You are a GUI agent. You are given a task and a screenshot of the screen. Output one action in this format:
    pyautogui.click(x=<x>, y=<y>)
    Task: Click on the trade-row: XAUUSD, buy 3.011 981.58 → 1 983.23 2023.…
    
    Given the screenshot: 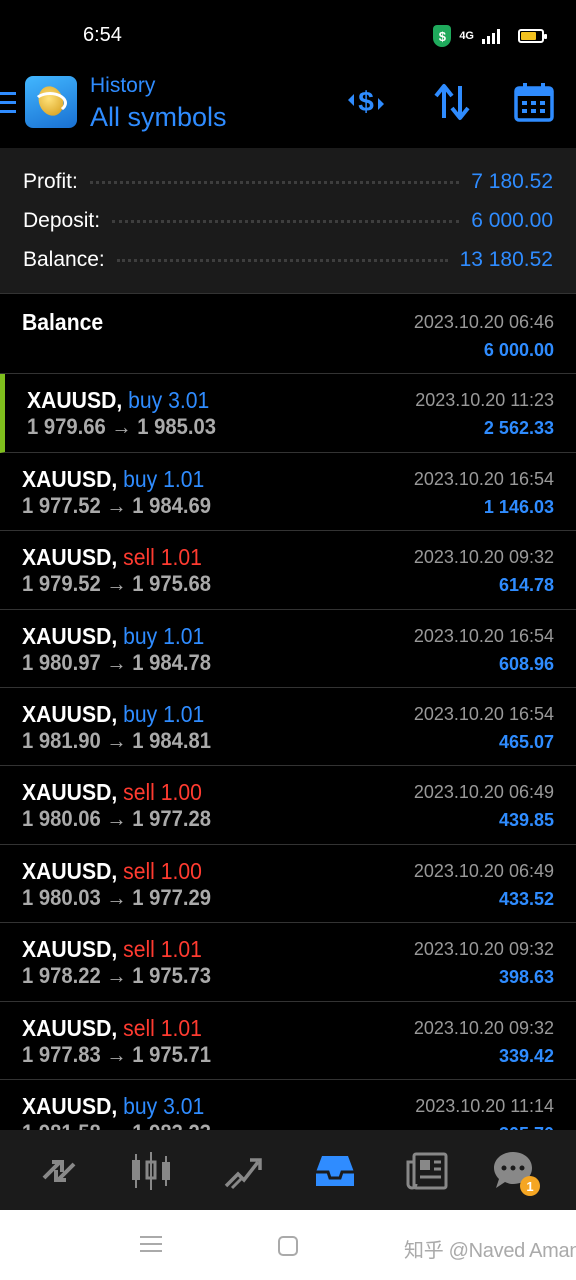 What is the action you would take?
    pyautogui.click(x=288, y=1104)
    